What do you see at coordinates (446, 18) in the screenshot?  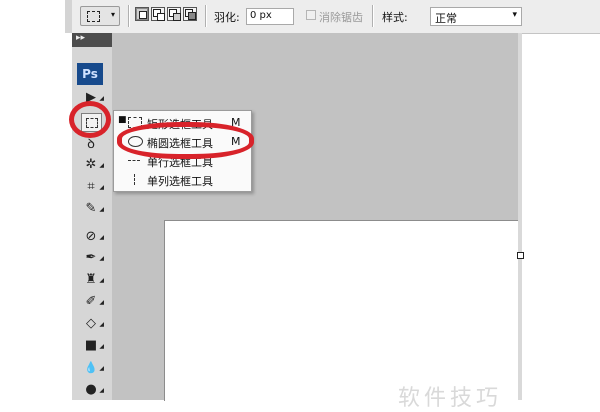 I see `style-select-value: 正常` at bounding box center [446, 18].